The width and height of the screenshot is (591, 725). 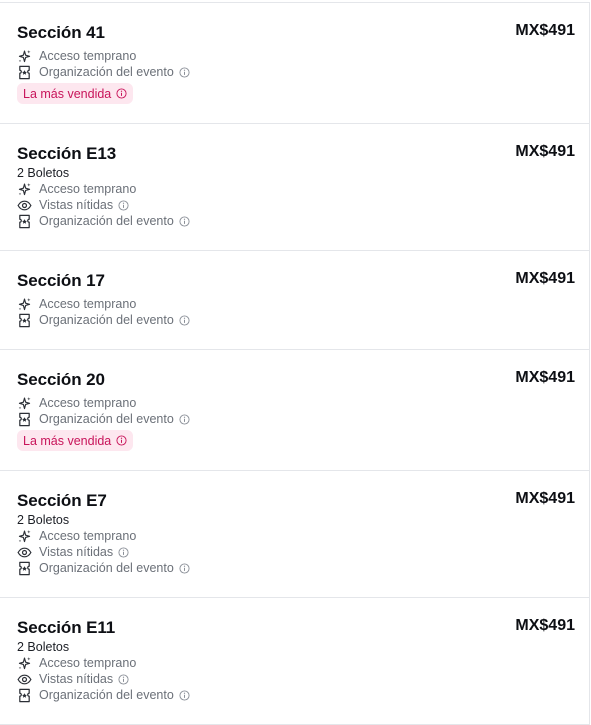 I want to click on section-name: Sección 17, so click(x=61, y=280).